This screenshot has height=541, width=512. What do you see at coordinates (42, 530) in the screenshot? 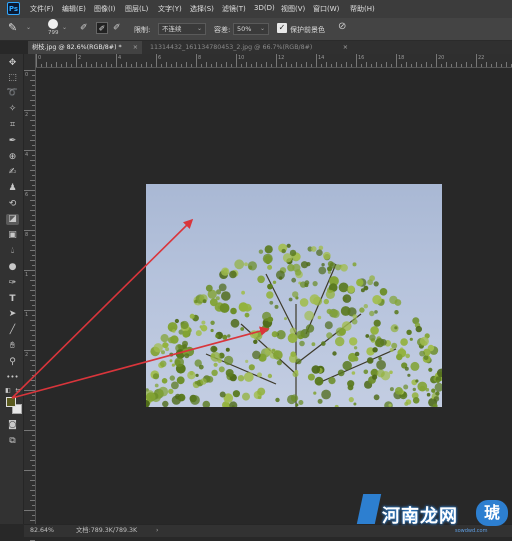
I see `zoom-level: 82.64%` at bounding box center [42, 530].